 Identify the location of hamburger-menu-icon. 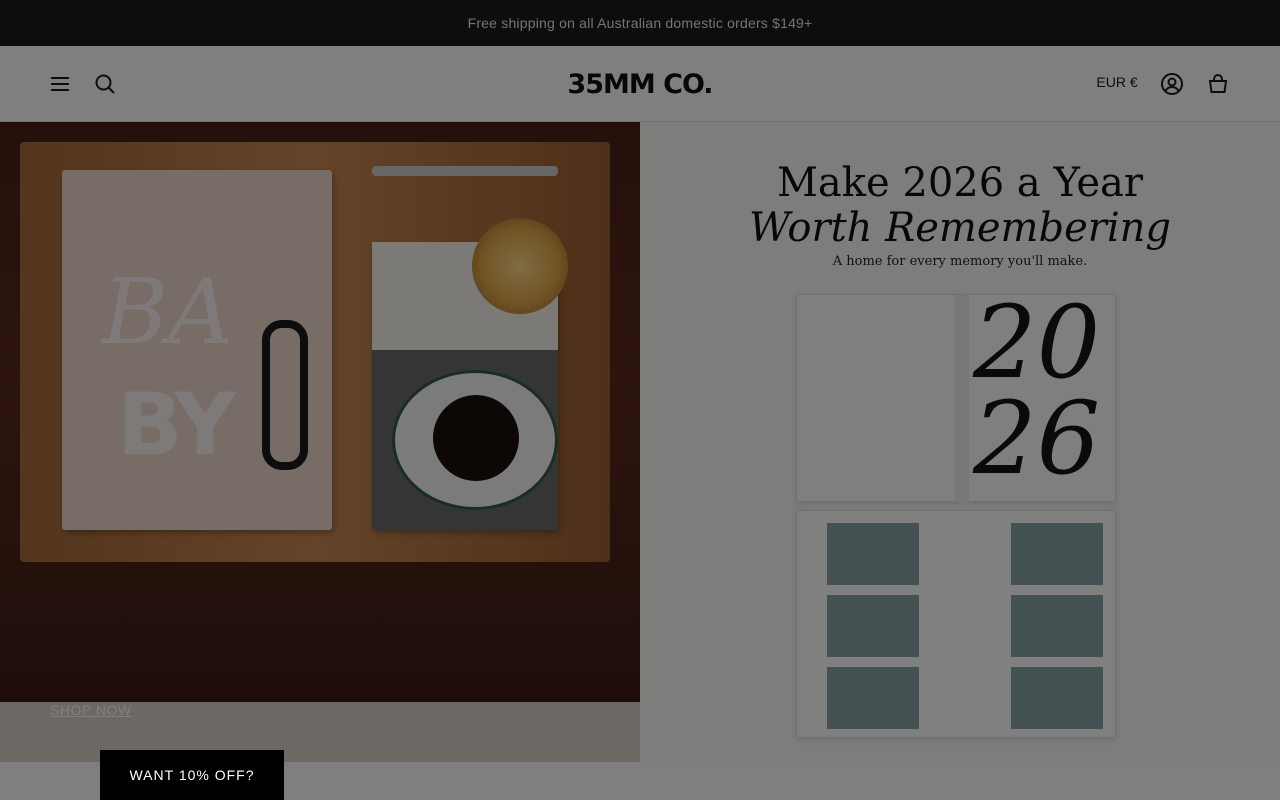
(60, 84).